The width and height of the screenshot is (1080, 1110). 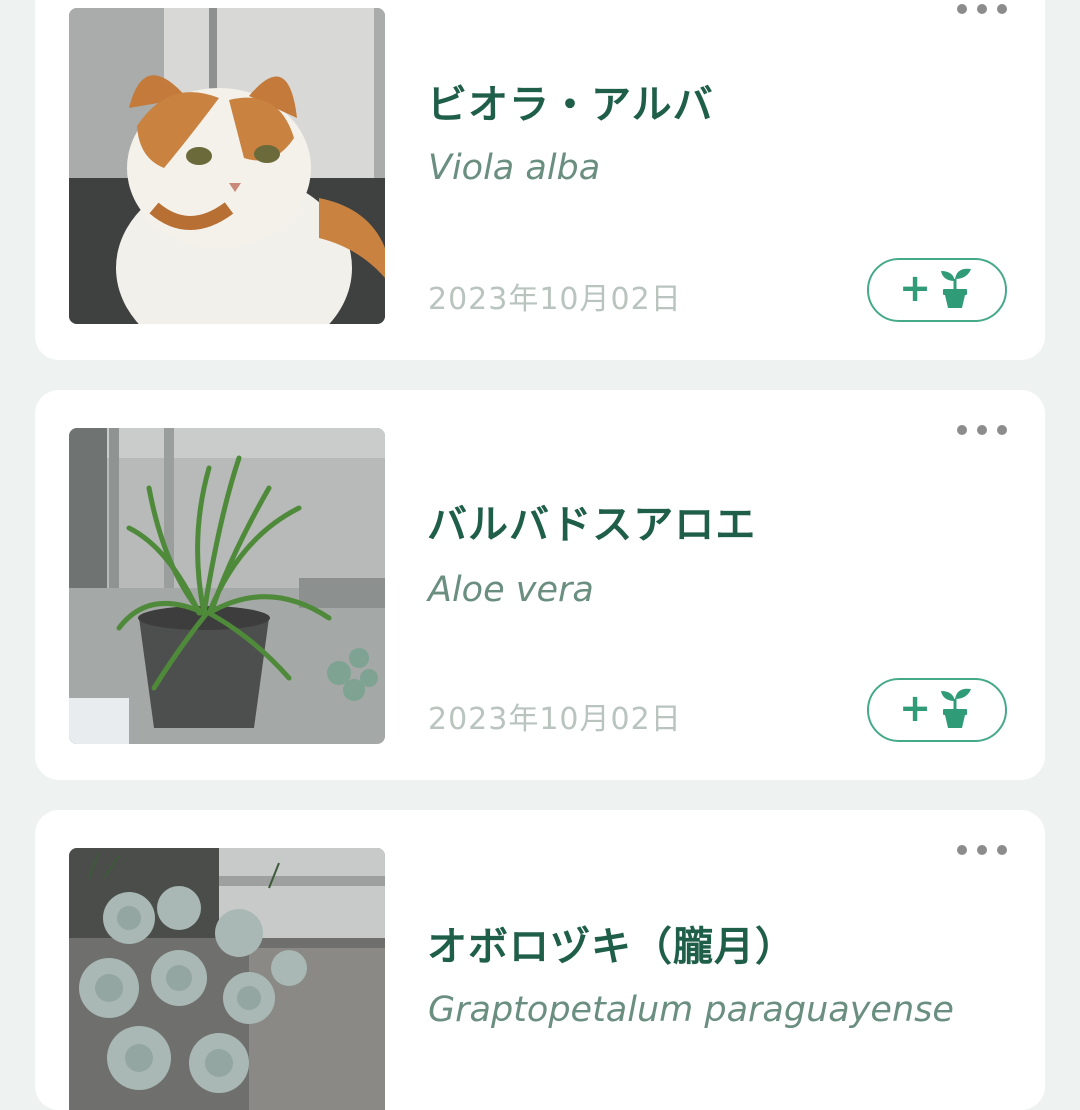 What do you see at coordinates (611, 947) in the screenshot?
I see `plant-name: オボロヅキ（朧月）` at bounding box center [611, 947].